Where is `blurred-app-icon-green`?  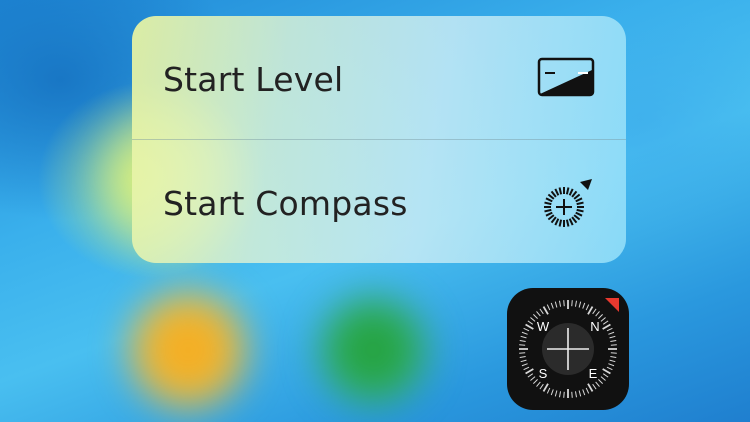
blurred-app-icon-green is located at coordinates (373, 350).